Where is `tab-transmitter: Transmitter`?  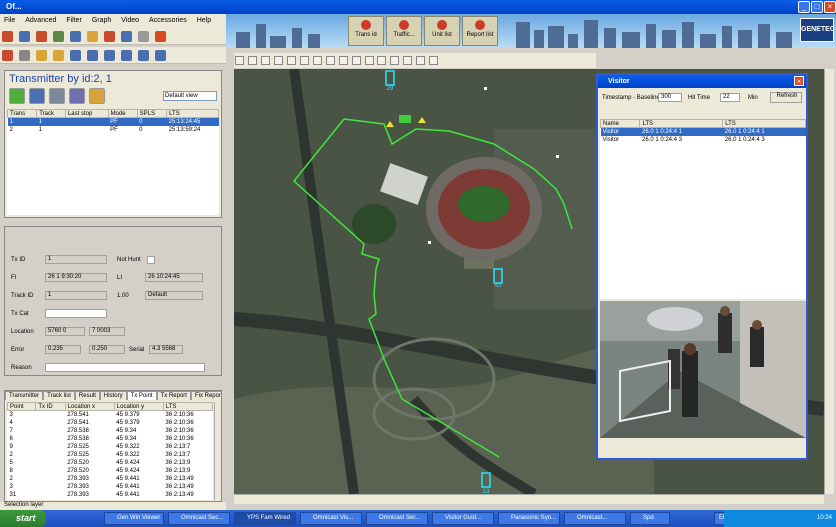
tab-transmitter: Transmitter is located at coordinates (24, 395).